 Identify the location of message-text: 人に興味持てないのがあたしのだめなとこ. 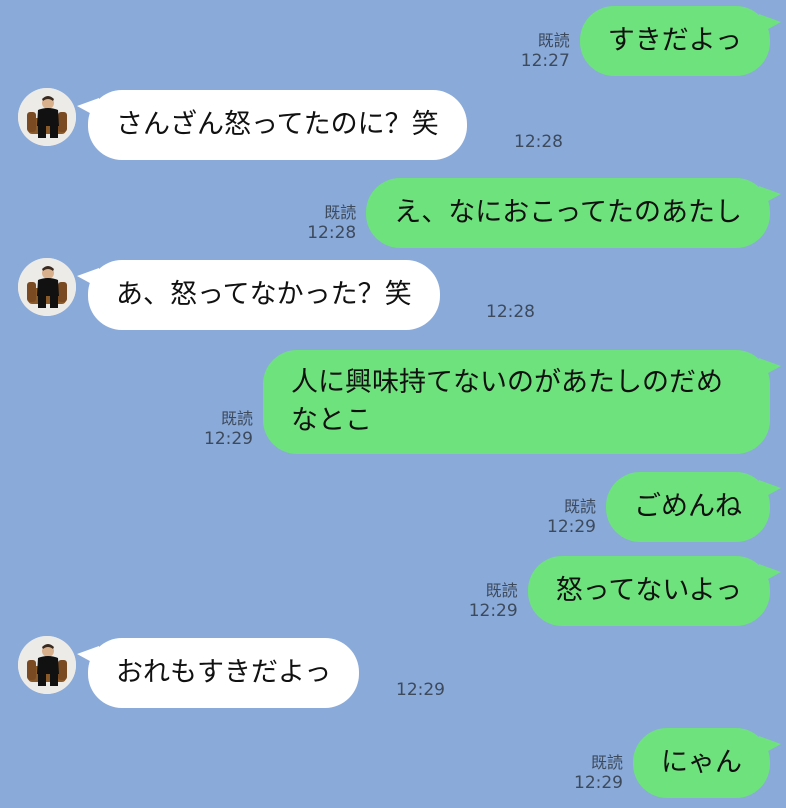
(507, 401).